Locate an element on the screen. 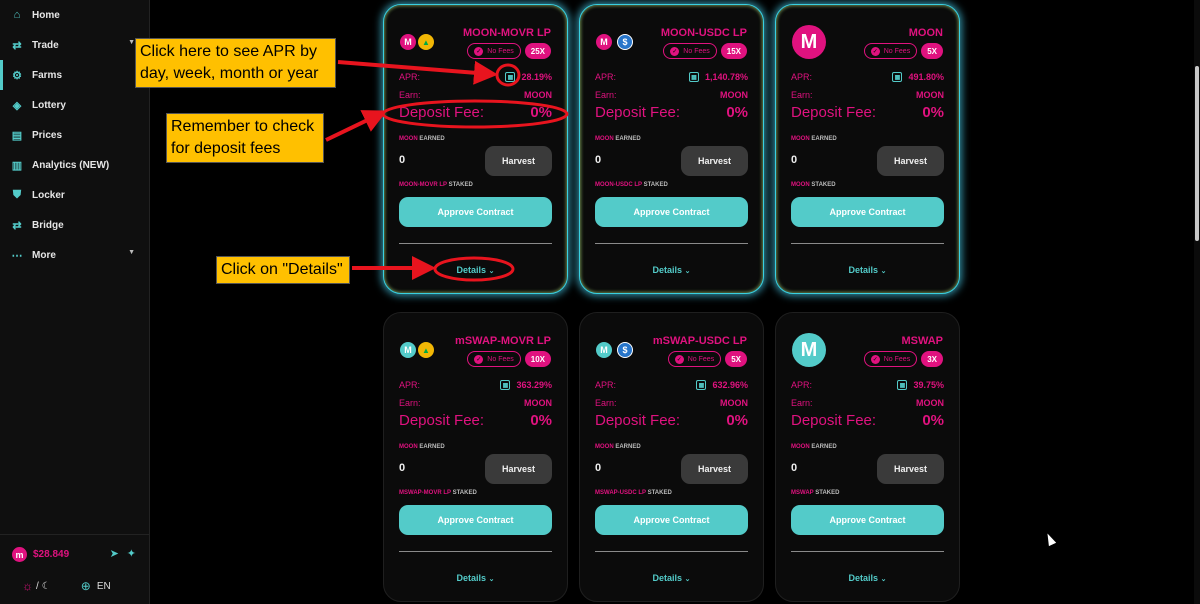 The width and height of the screenshot is (1200, 604). earn-label: Earn: is located at coordinates (802, 403).